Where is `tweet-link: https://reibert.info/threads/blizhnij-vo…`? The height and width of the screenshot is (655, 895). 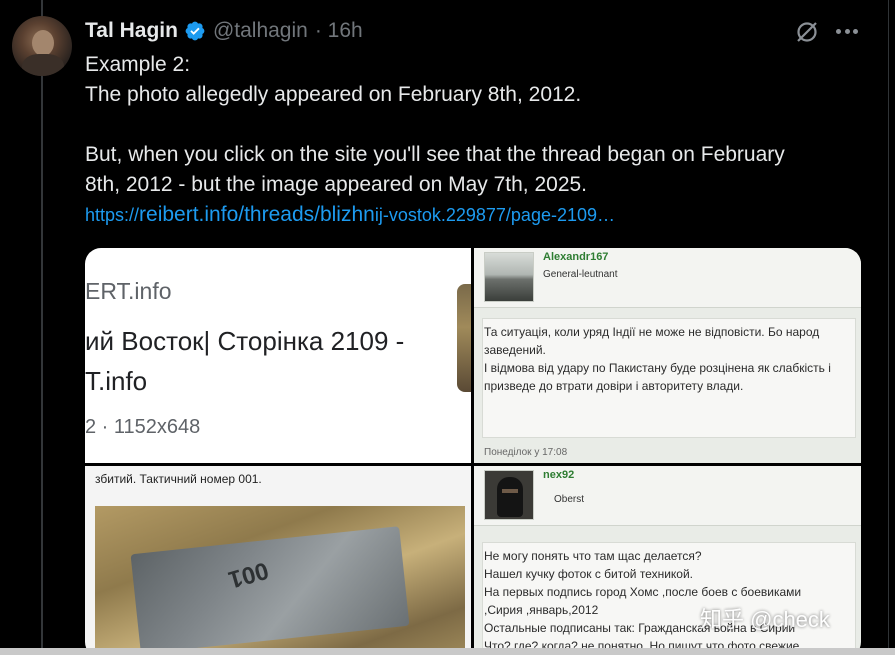 tweet-link: https://reibert.info/threads/blizhnij-vo… is located at coordinates (350, 215).